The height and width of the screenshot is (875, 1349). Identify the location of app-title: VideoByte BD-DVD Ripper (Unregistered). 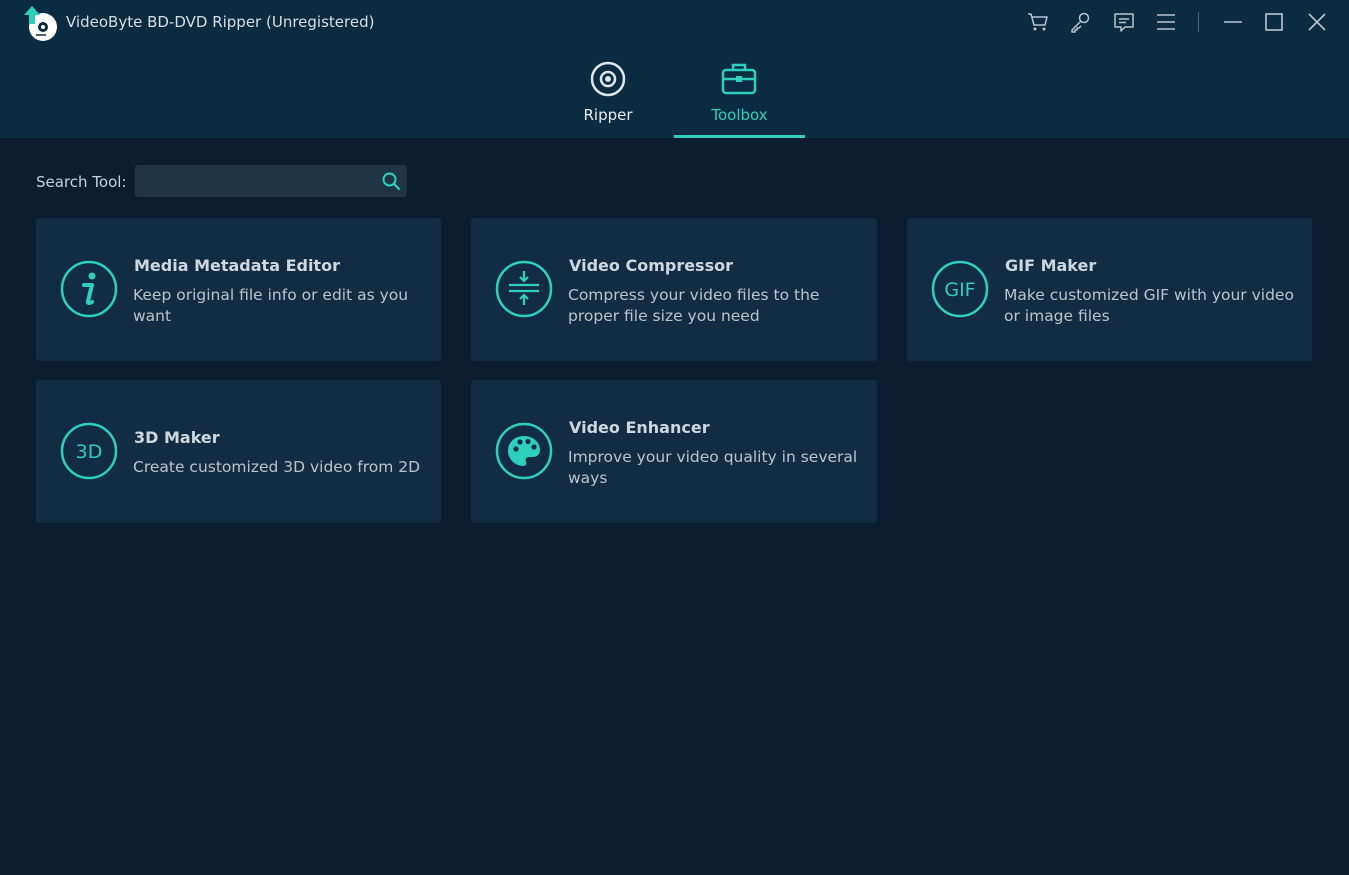
(220, 22).